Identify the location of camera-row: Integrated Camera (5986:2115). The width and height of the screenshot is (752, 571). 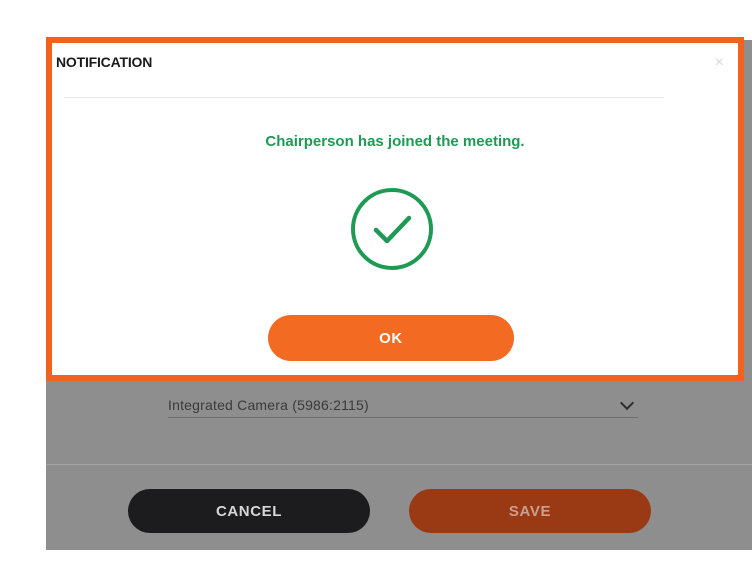
(399, 422).